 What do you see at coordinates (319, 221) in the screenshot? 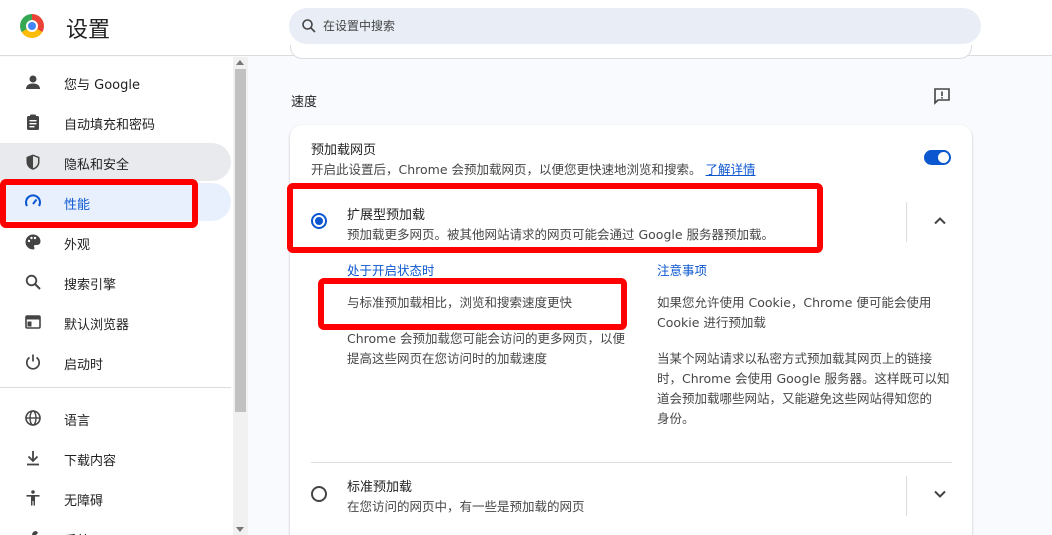
I see `extended-preload-radio` at bounding box center [319, 221].